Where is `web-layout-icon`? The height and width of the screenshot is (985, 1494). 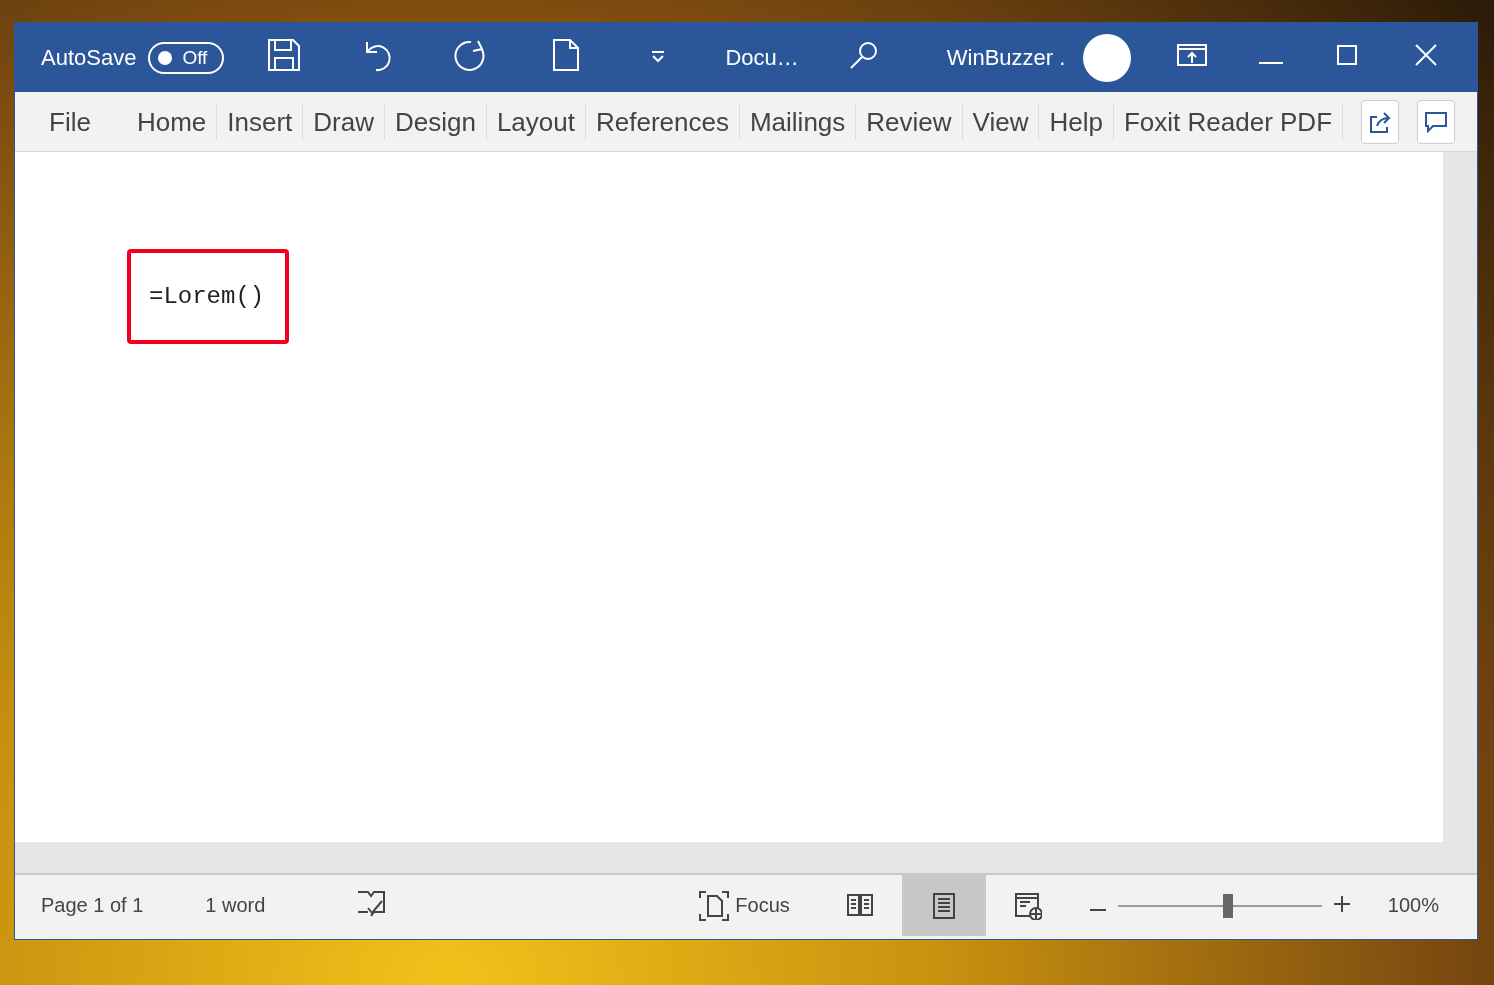
web-layout-icon is located at coordinates (1027, 905).